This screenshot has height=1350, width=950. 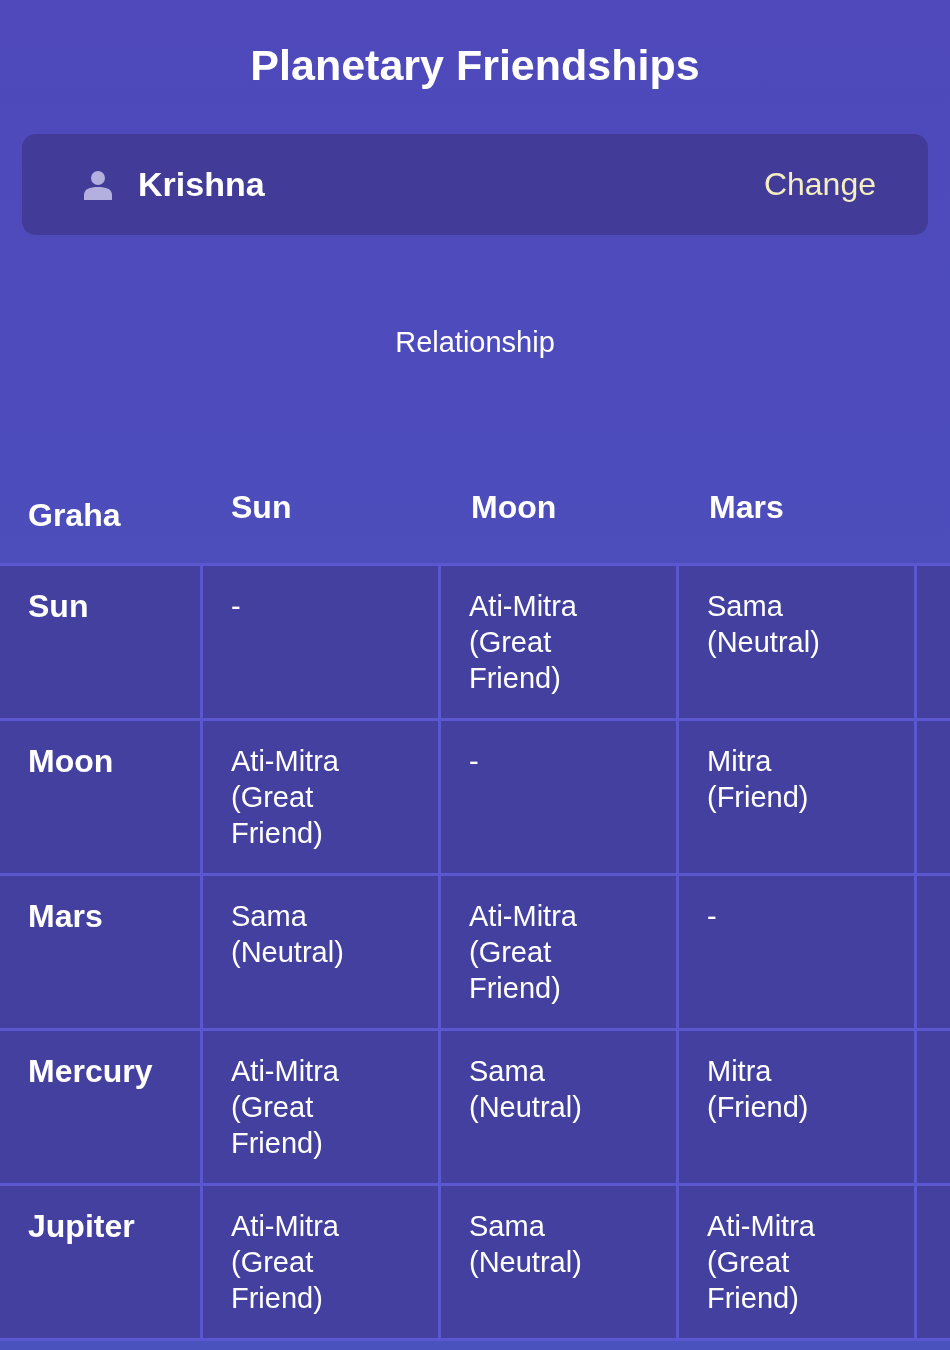 What do you see at coordinates (475, 342) in the screenshot?
I see `section-label: Relationship` at bounding box center [475, 342].